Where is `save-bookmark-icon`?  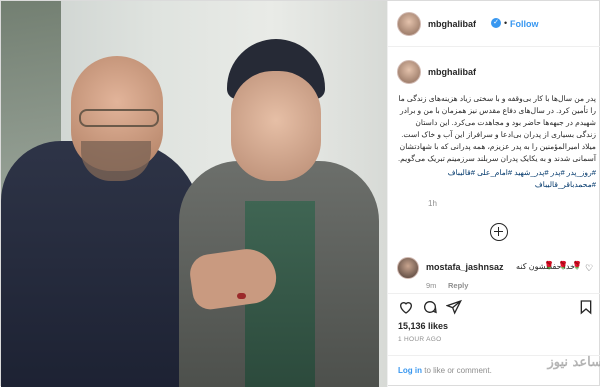
save-bookmark-icon is located at coordinates (586, 307).